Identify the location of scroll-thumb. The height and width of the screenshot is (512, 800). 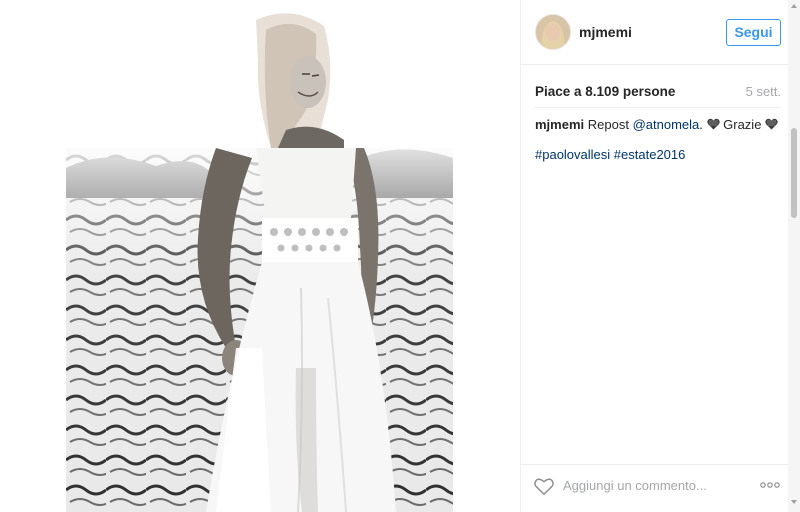
(794, 173).